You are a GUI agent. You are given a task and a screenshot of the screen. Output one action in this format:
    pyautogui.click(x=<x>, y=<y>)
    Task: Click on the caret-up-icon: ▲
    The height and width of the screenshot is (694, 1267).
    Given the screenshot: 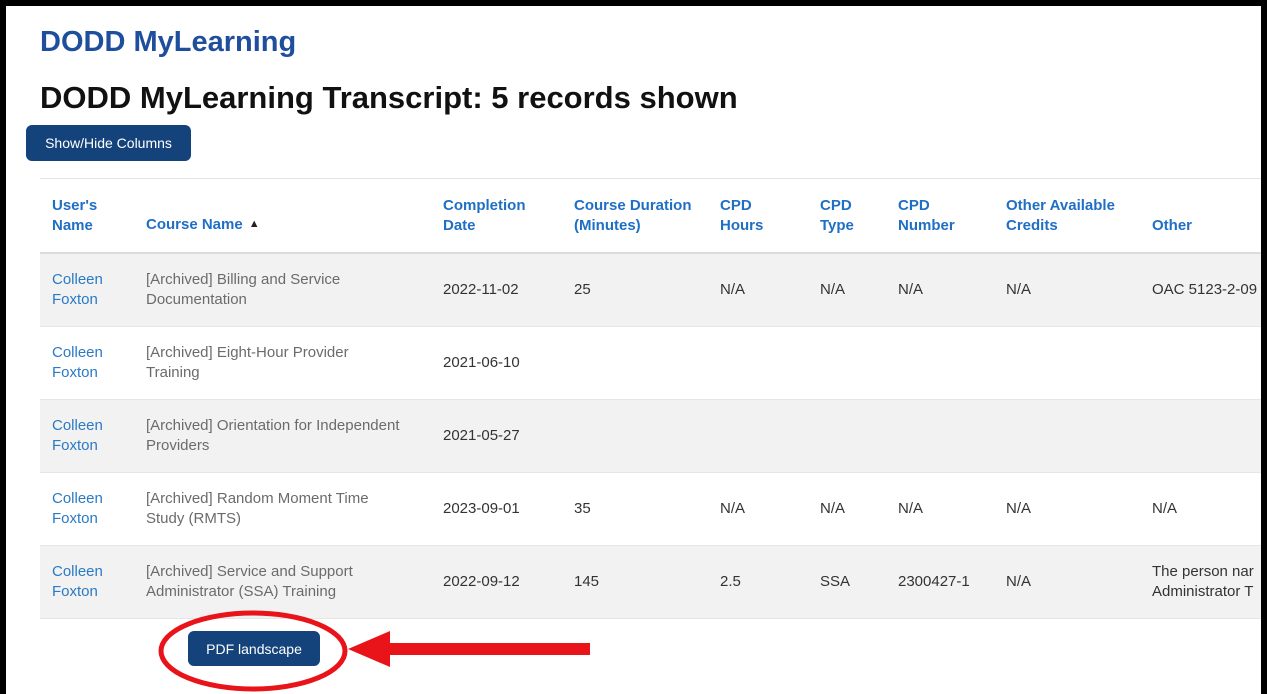 What is the action you would take?
    pyautogui.click(x=254, y=224)
    